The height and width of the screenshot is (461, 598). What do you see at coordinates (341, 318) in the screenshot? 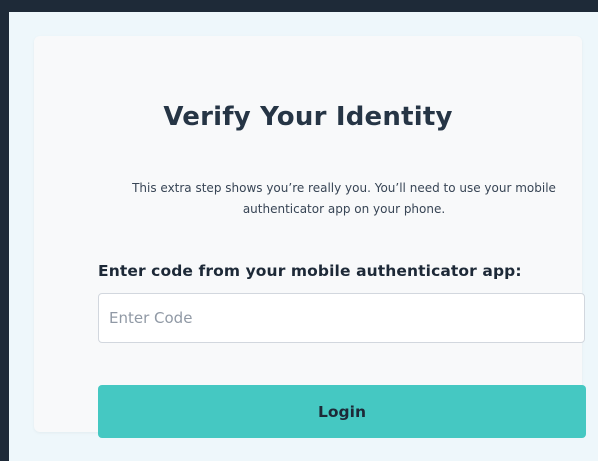
I see `authentication-code-input` at bounding box center [341, 318].